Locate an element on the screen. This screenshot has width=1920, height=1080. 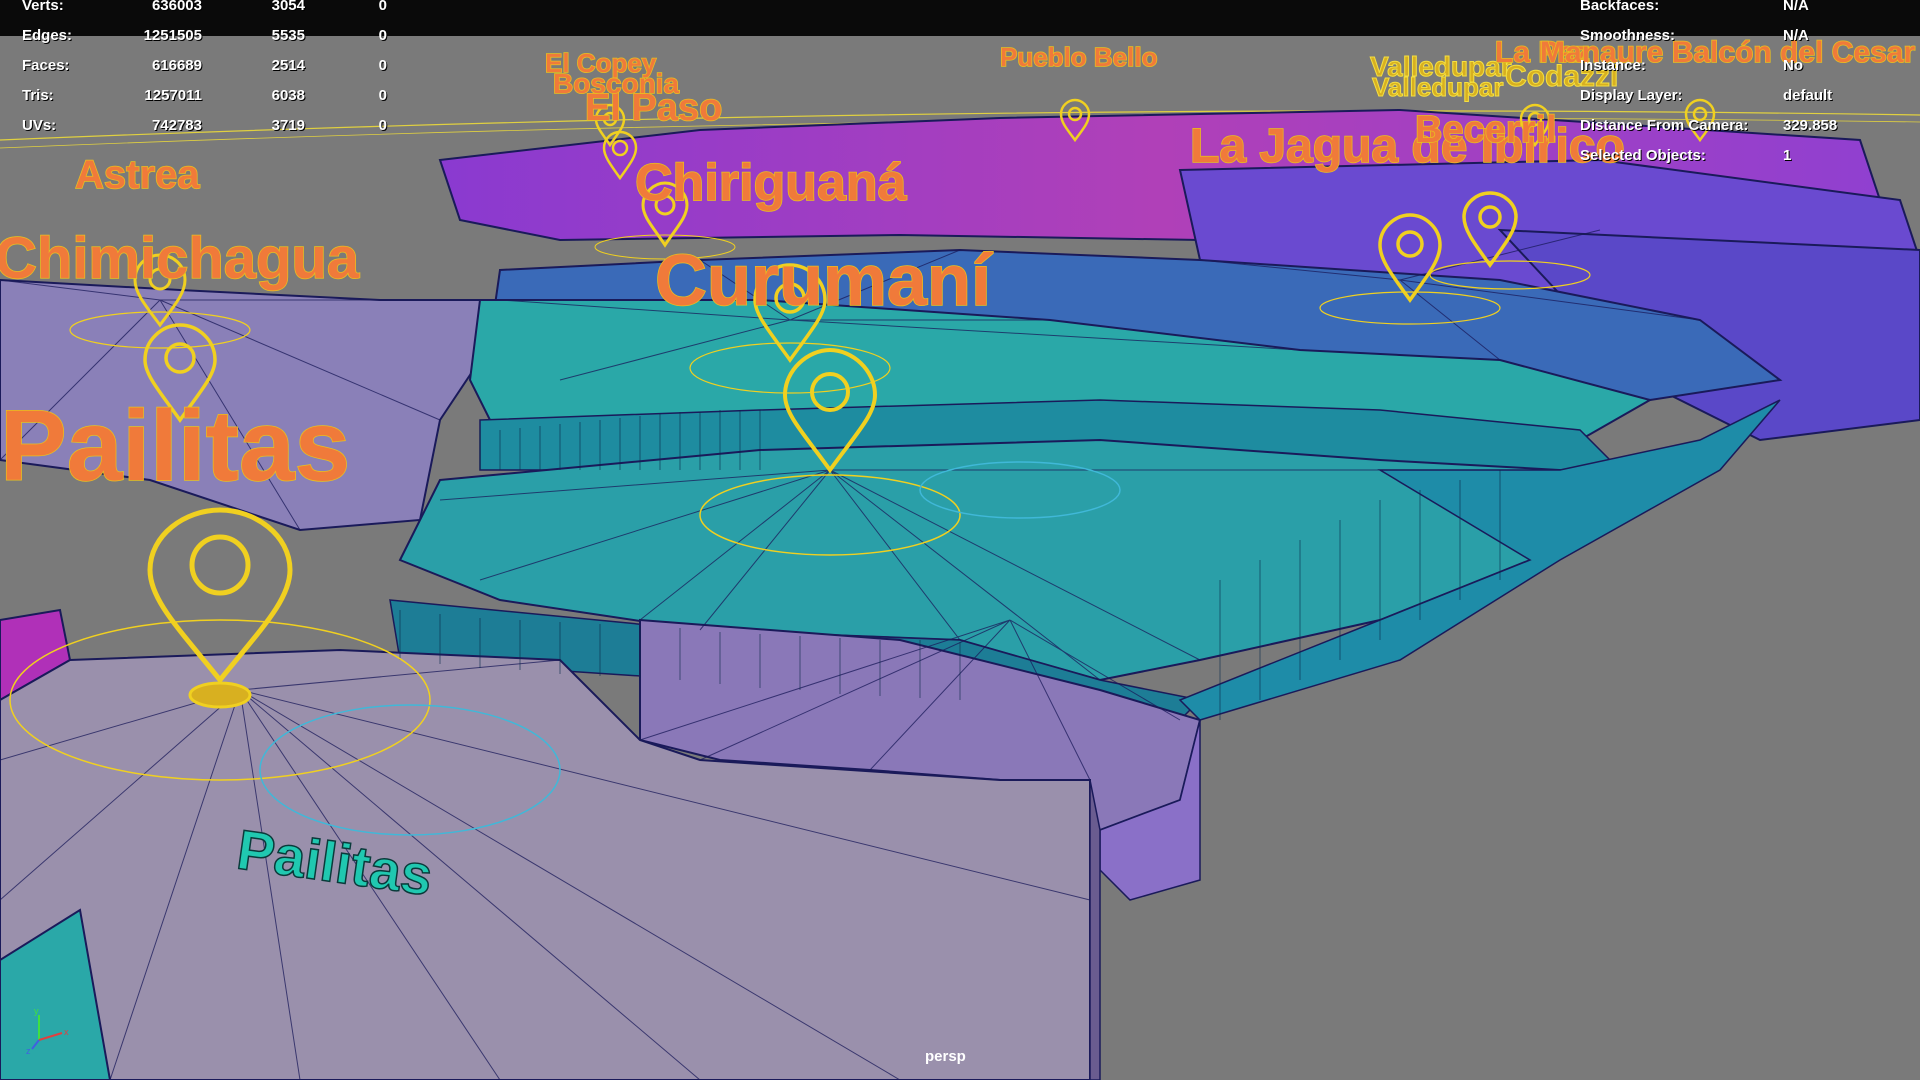
stat-value-total: 616689 is located at coordinates (176, 65).